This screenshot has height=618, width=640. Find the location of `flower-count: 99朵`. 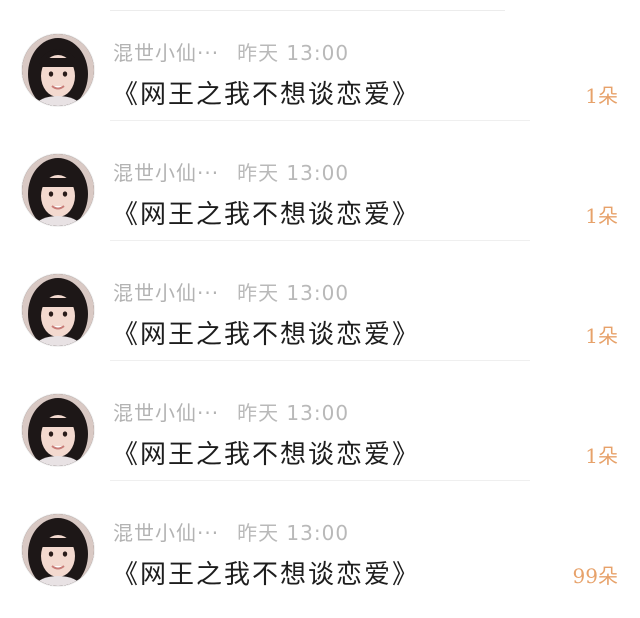

flower-count: 99朵 is located at coordinates (595, 576).